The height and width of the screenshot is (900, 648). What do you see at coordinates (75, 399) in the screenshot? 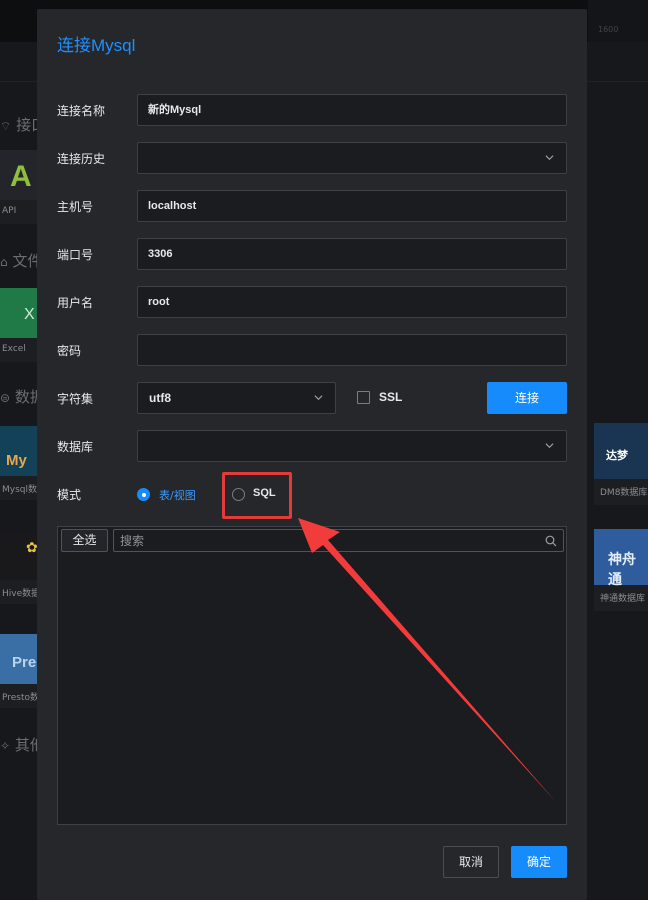
I see `charset-label: 字符集` at bounding box center [75, 399].